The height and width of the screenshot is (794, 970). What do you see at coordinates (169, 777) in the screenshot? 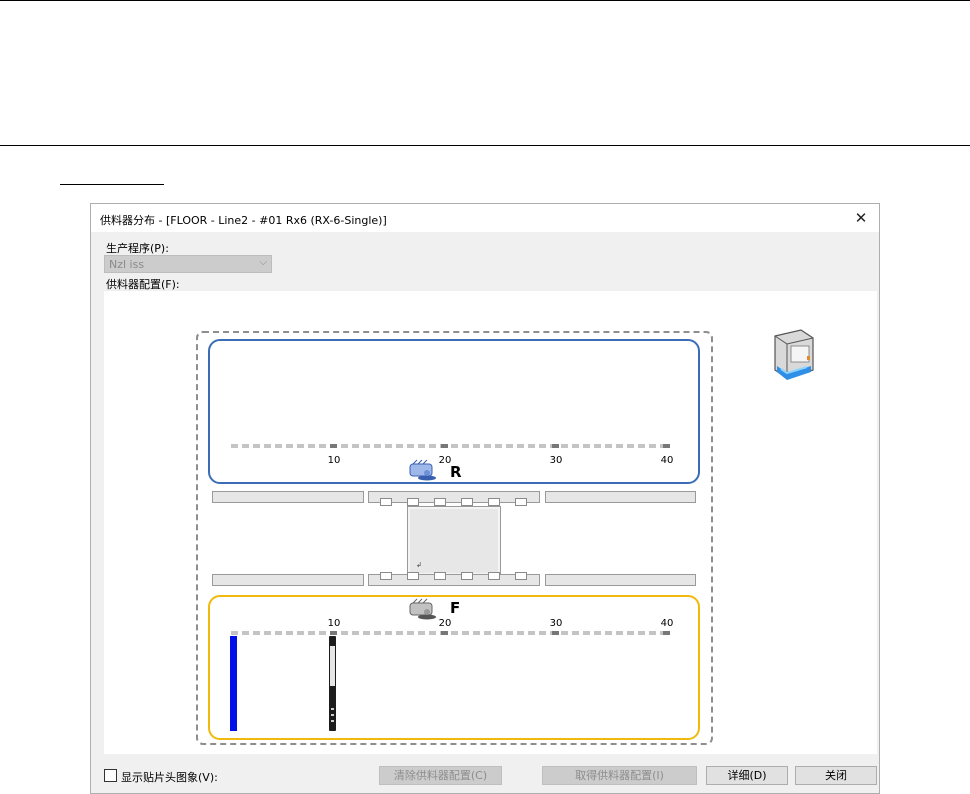
I see `show-nozzle-image-label: 显示贴片头图象(V):` at bounding box center [169, 777].